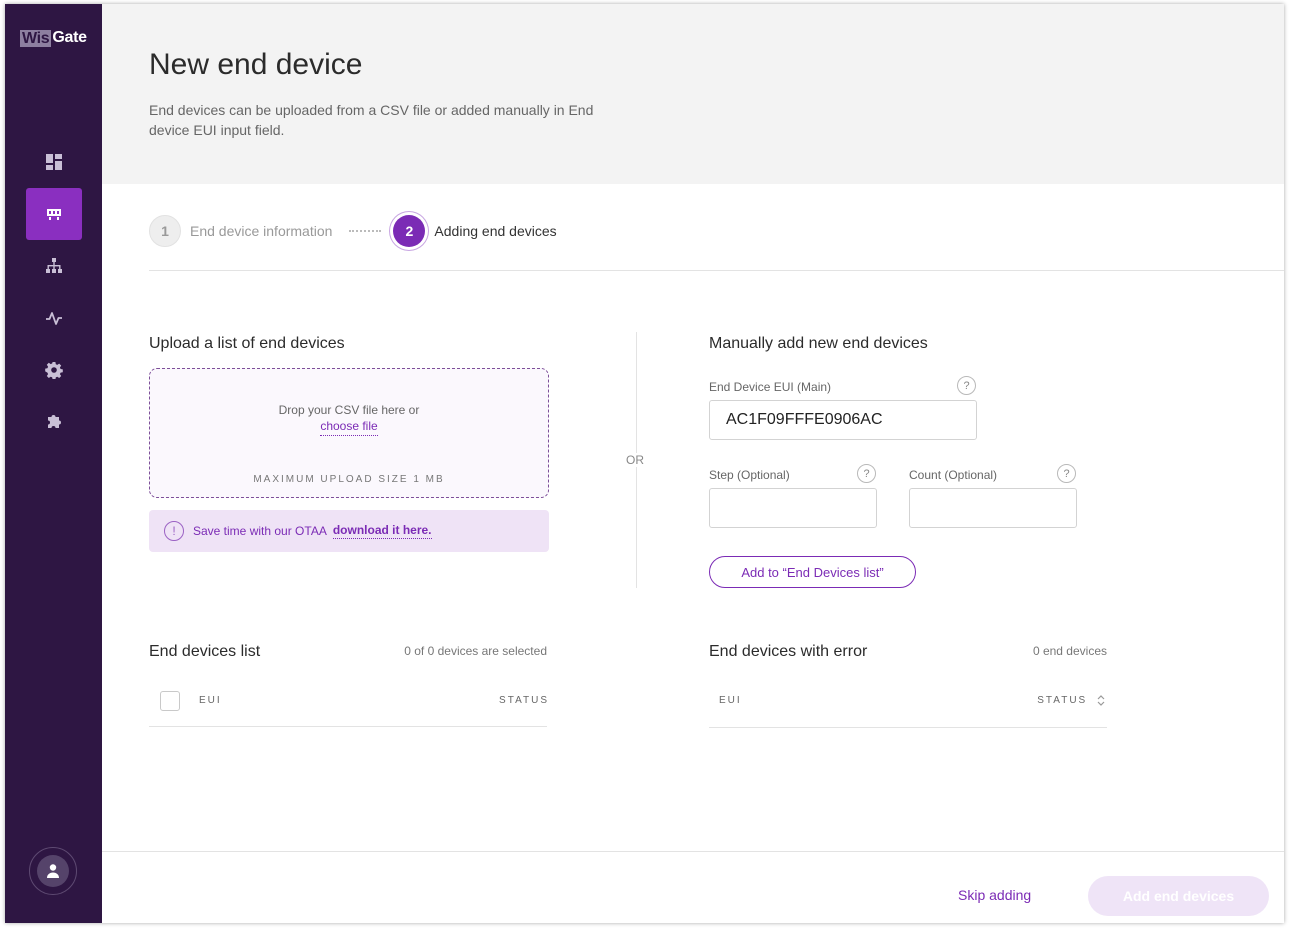 This screenshot has height=931, width=1292. What do you see at coordinates (365, 231) in the screenshot?
I see `step-connector` at bounding box center [365, 231].